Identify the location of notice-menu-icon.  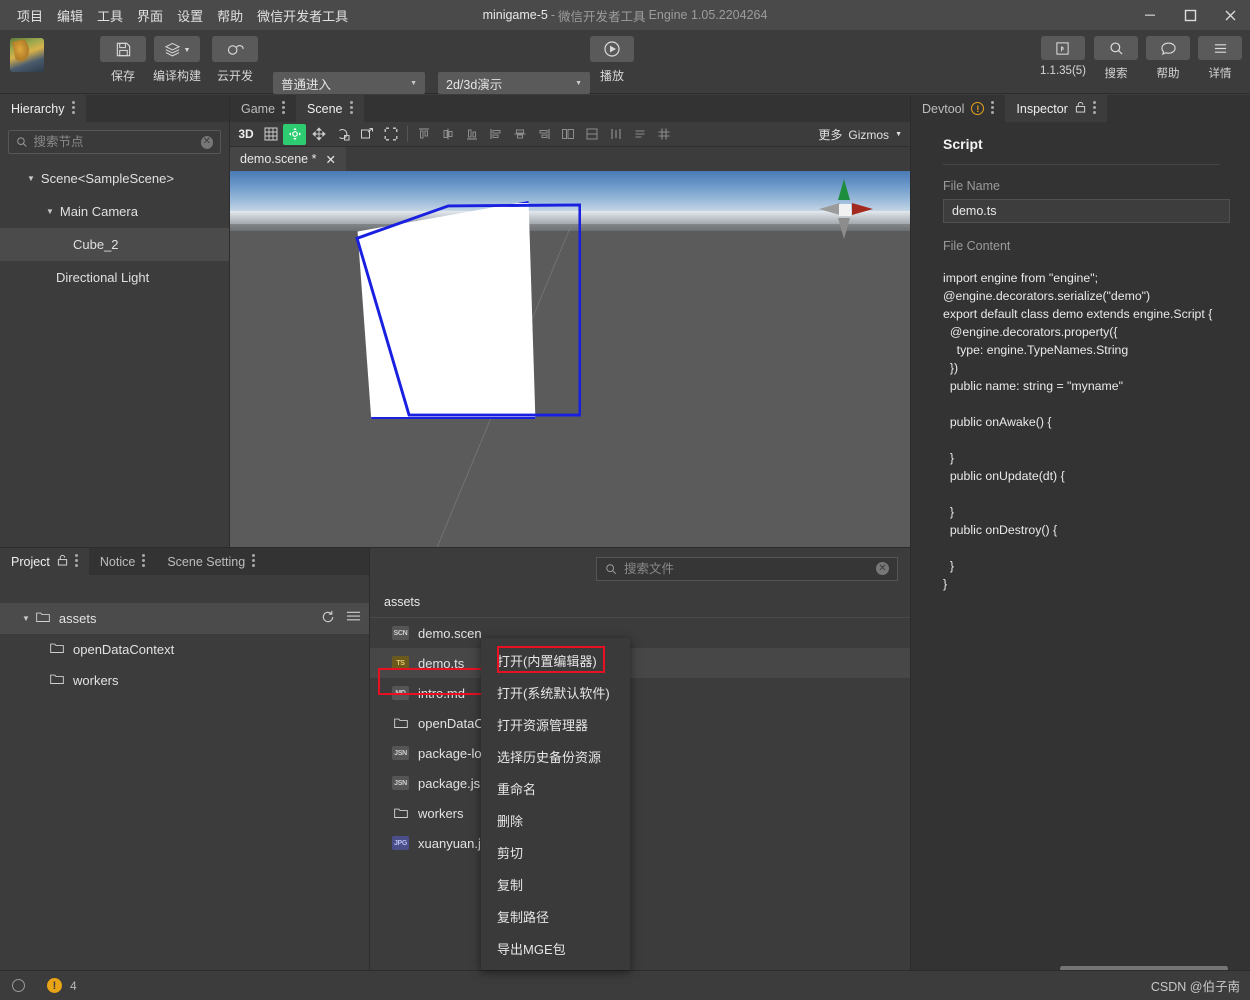
(144, 561).